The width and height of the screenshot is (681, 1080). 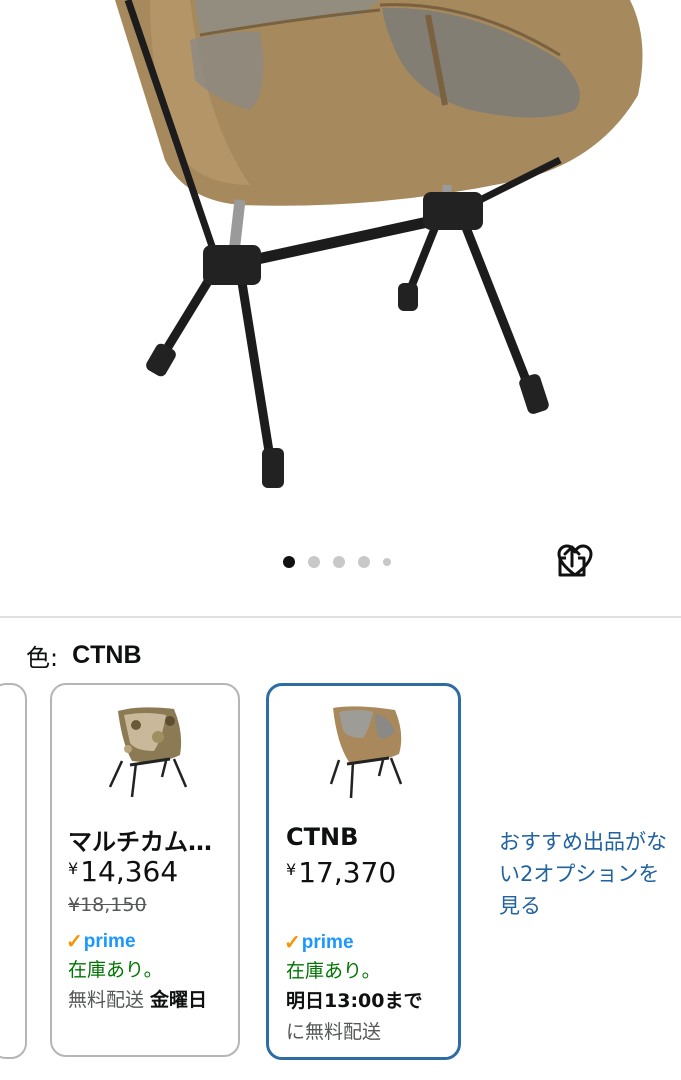 I want to click on variation-price: ¥14,364, so click(x=123, y=871).